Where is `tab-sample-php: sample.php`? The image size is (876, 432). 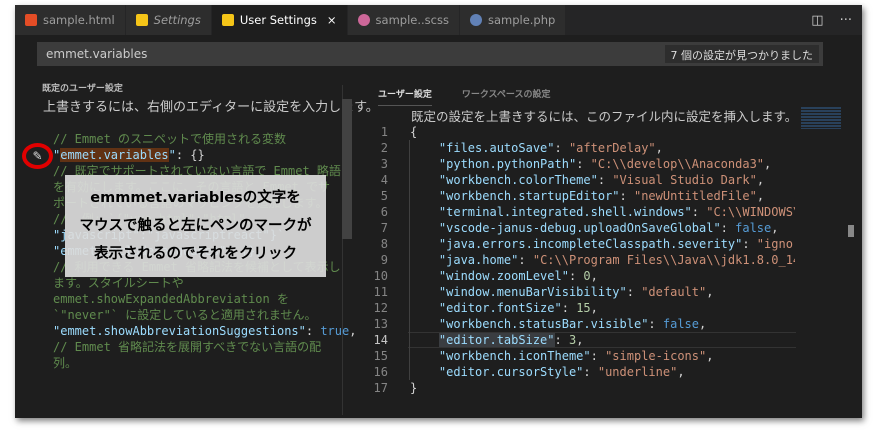 tab-sample-php: sample.php is located at coordinates (513, 20).